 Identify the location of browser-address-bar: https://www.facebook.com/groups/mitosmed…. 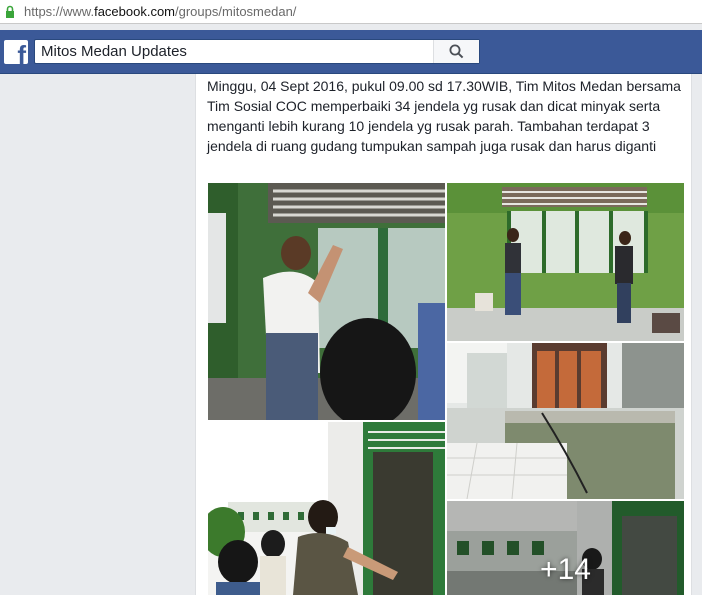
(351, 12).